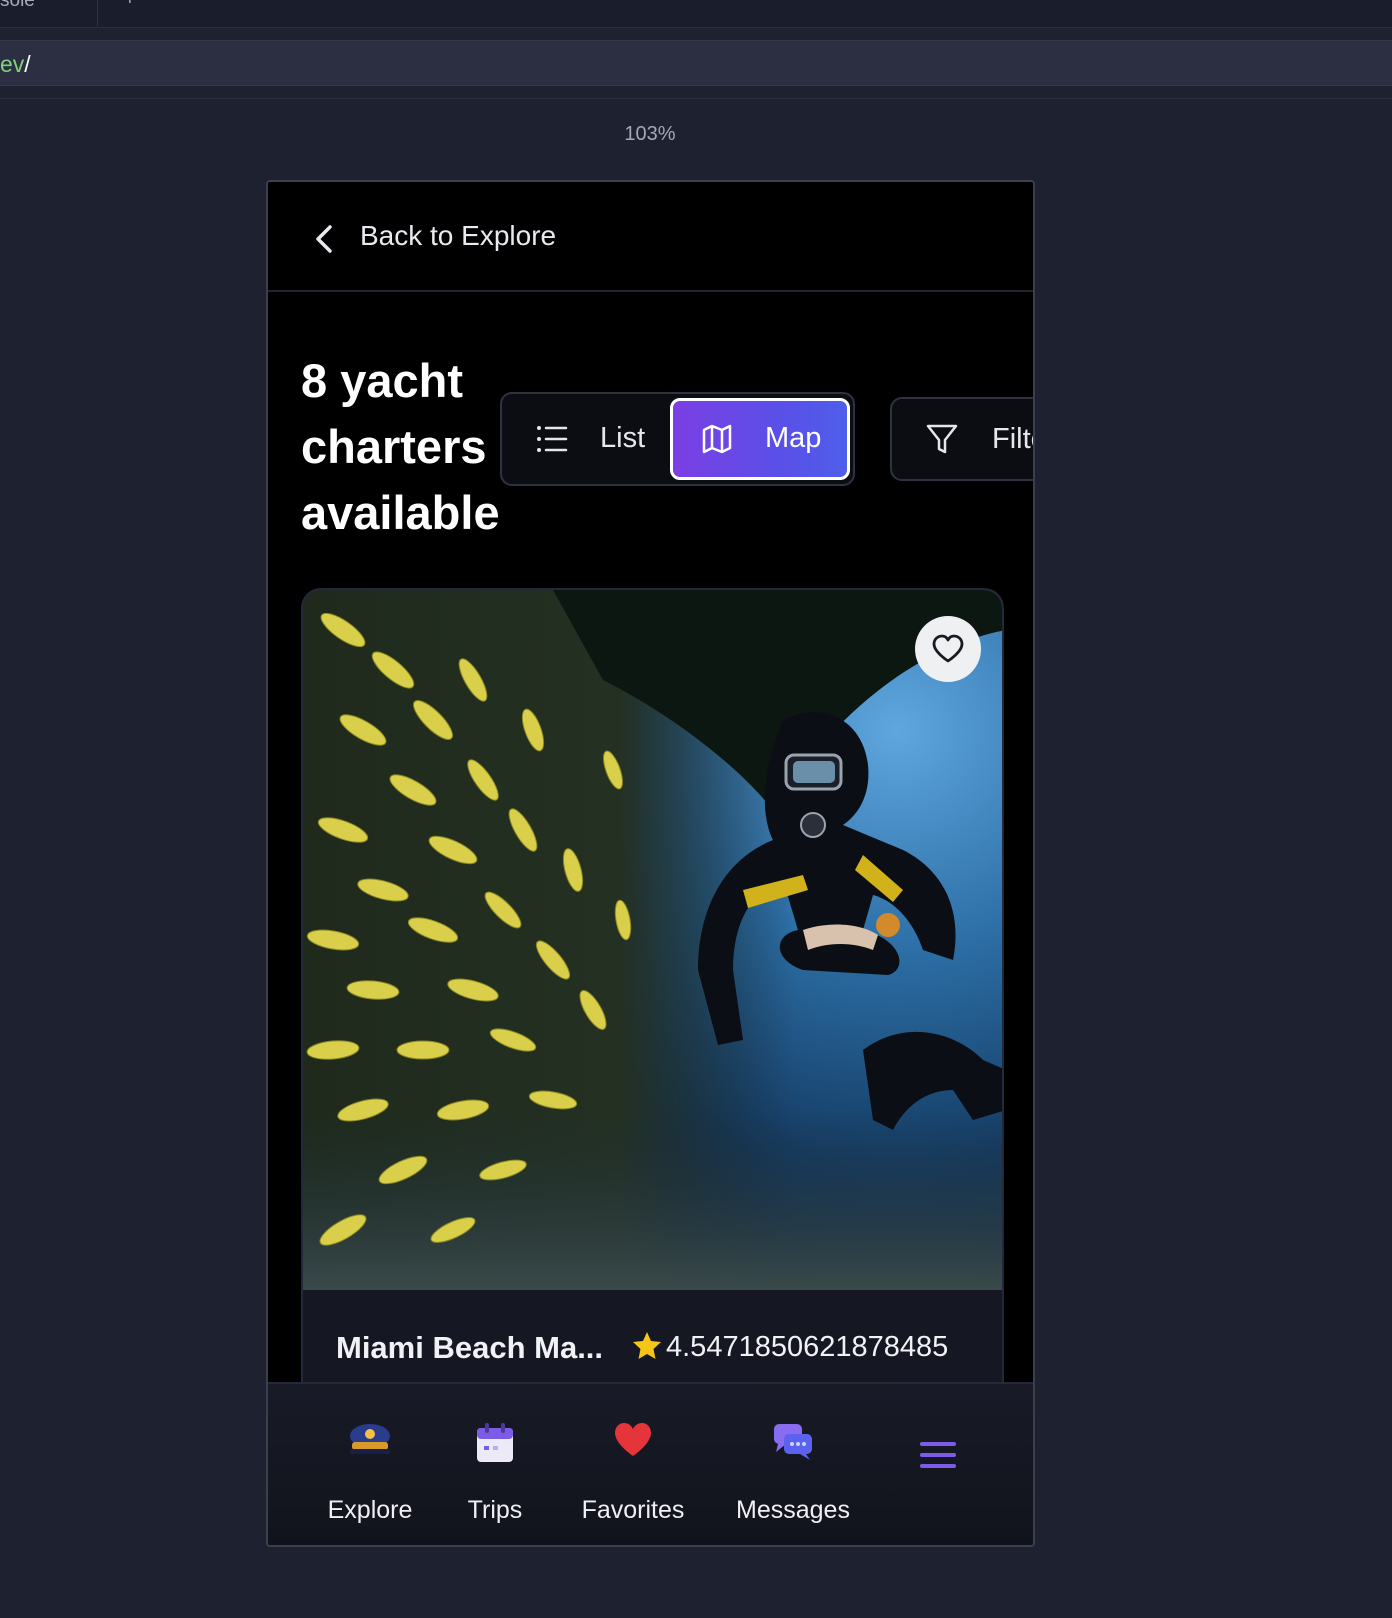 The height and width of the screenshot is (1618, 1392). I want to click on devtools-tab-console: sole, so click(49, 13).